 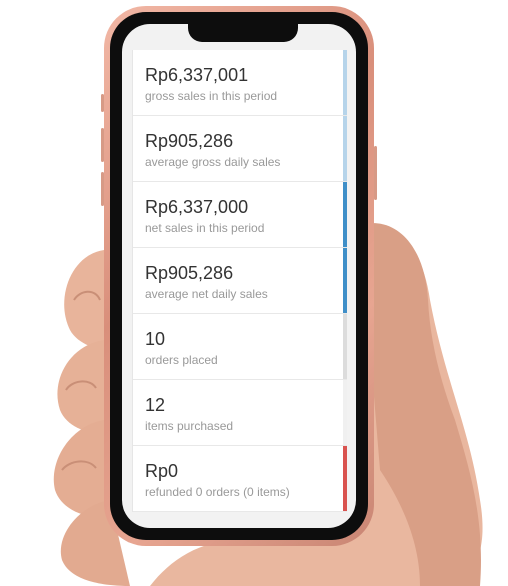 I want to click on stat-label: items purchased, so click(x=189, y=426).